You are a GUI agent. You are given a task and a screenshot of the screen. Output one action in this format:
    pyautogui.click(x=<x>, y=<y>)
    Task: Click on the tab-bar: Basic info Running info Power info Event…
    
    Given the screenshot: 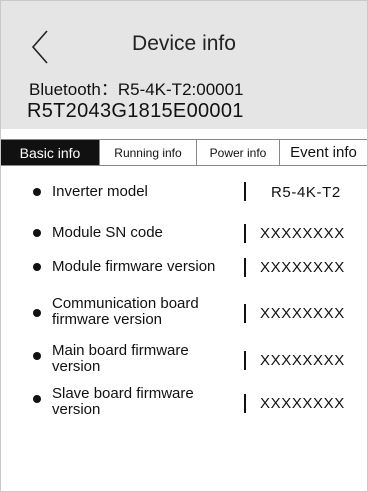 What is the action you would take?
    pyautogui.click(x=184, y=152)
    